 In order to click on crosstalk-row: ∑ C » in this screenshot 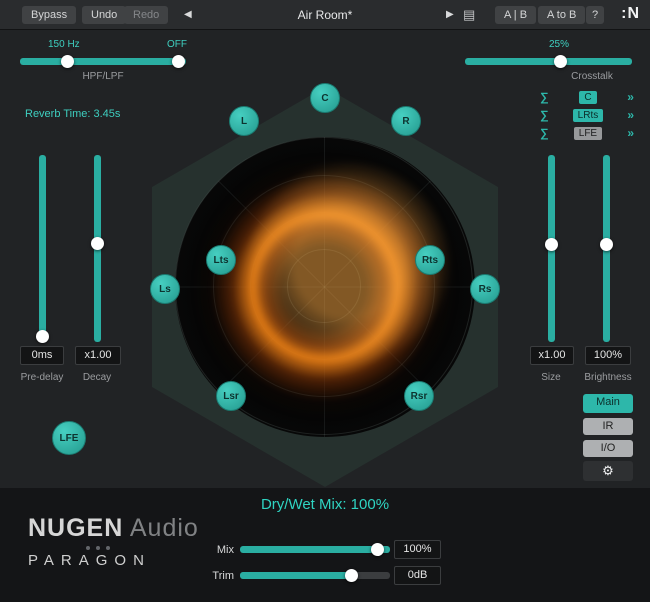, I will do `click(587, 97)`.